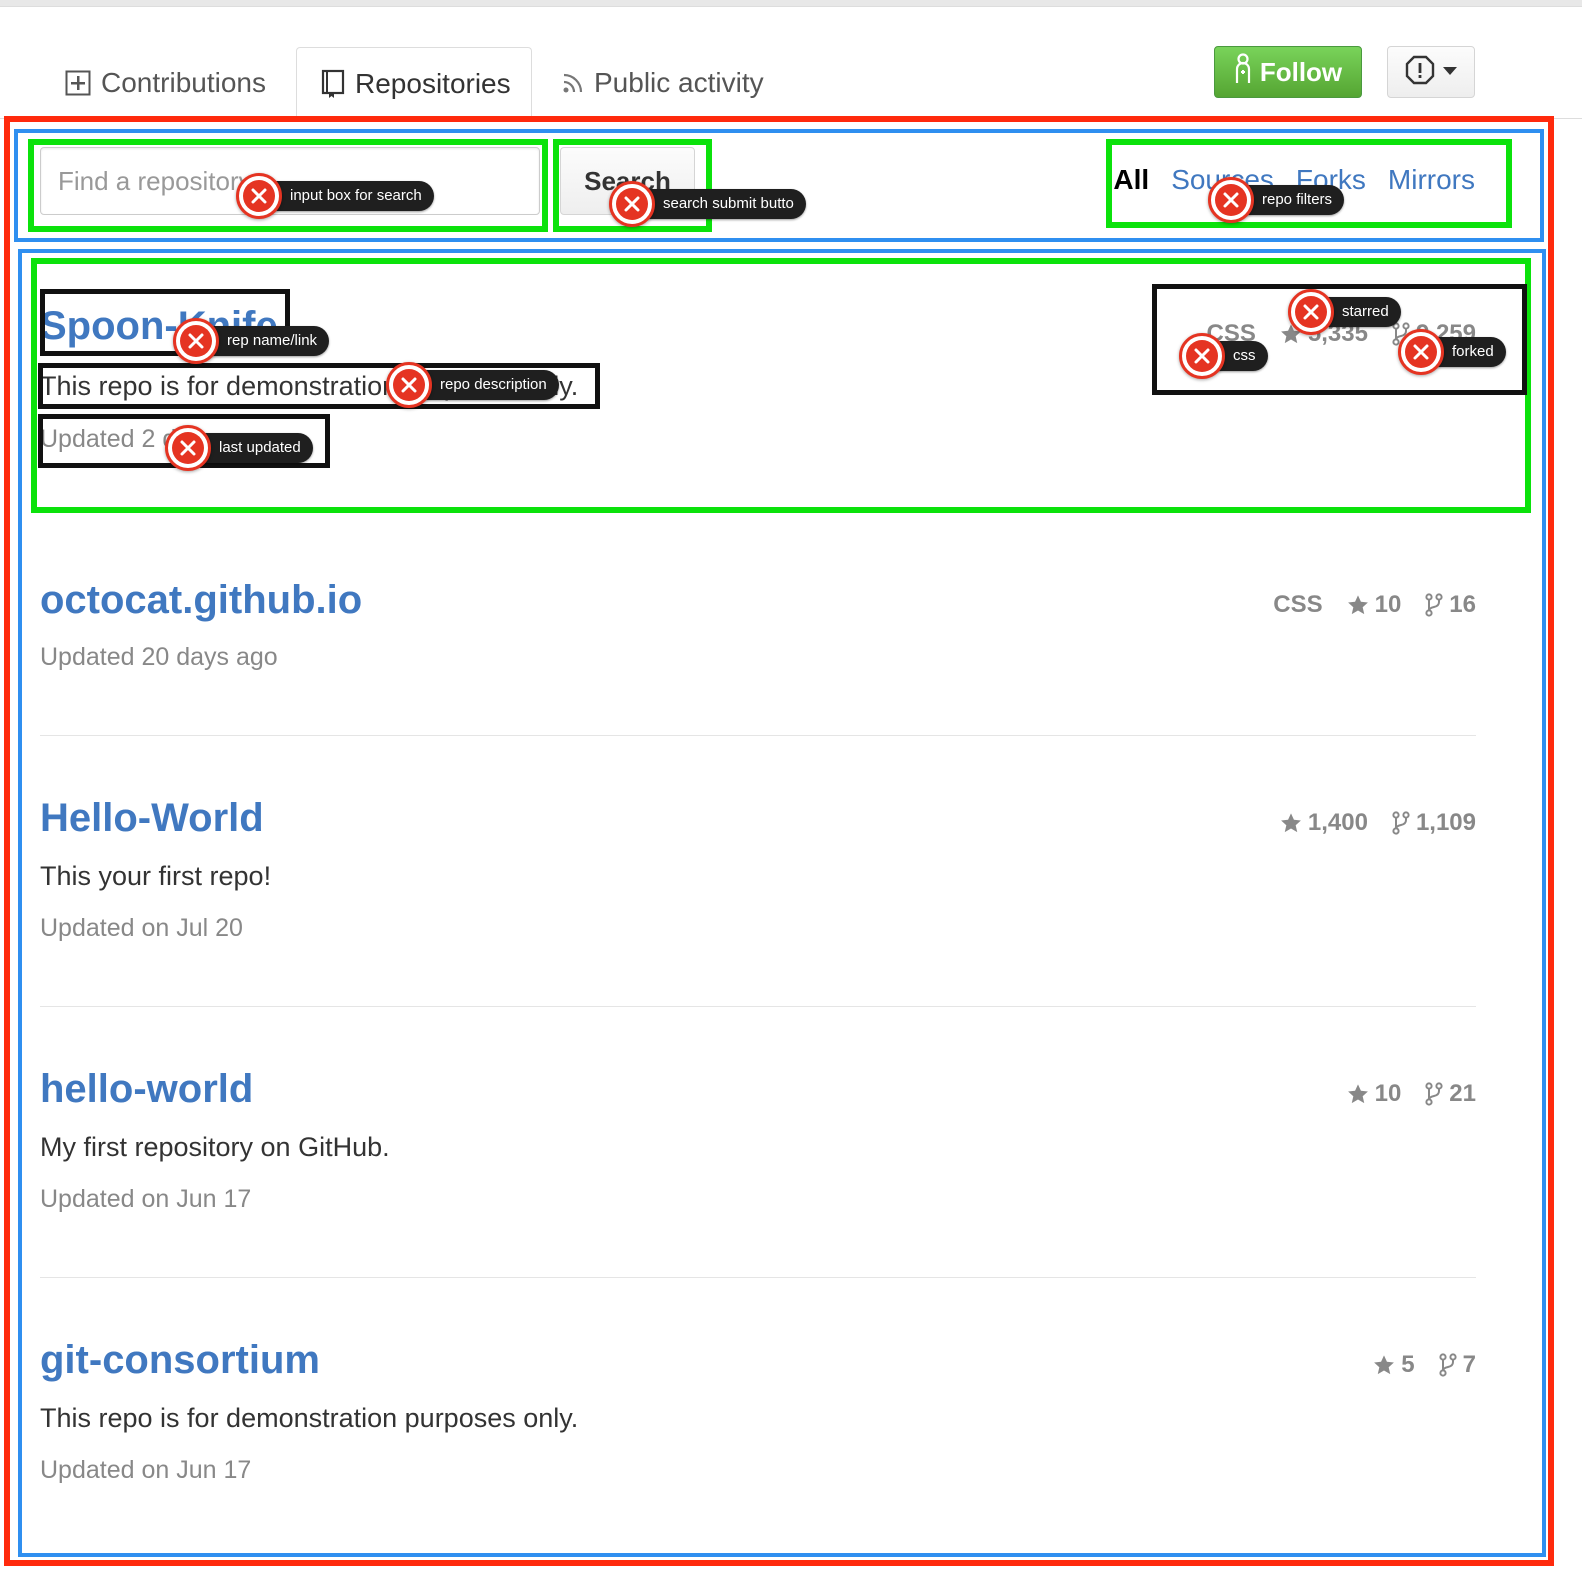 The width and height of the screenshot is (1582, 1595). What do you see at coordinates (1411, 1094) in the screenshot?
I see `repo-stats: 10 21` at bounding box center [1411, 1094].